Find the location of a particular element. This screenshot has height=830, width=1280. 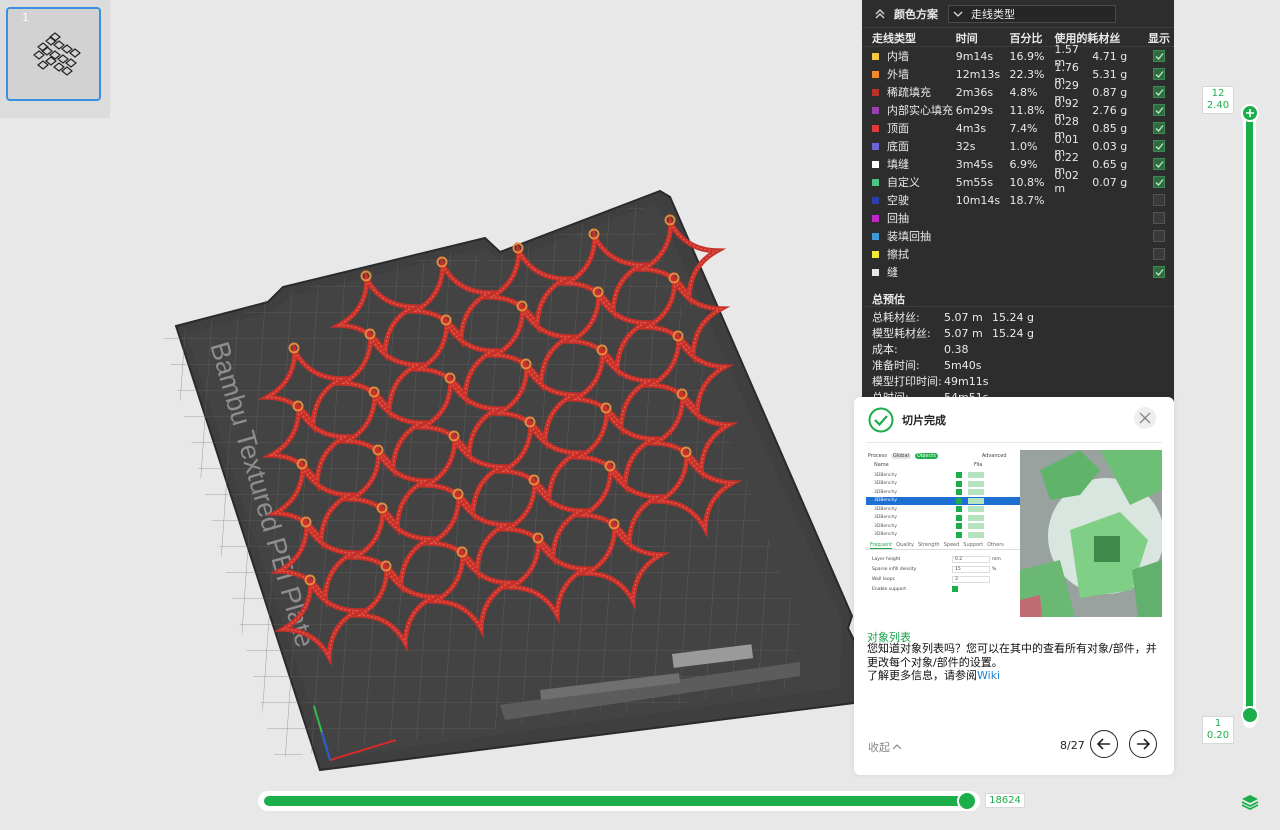

preview-col-name: Name is located at coordinates (881, 465).